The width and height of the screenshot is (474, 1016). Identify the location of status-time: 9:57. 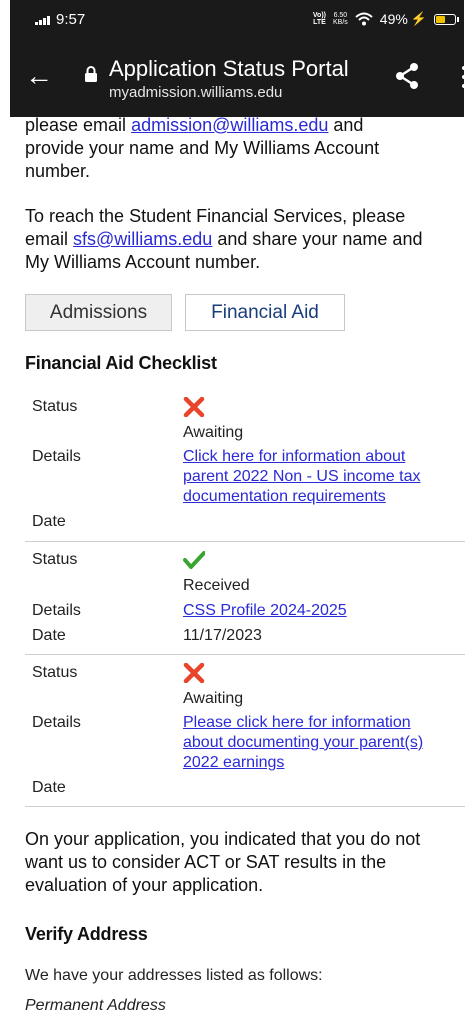
(71, 19).